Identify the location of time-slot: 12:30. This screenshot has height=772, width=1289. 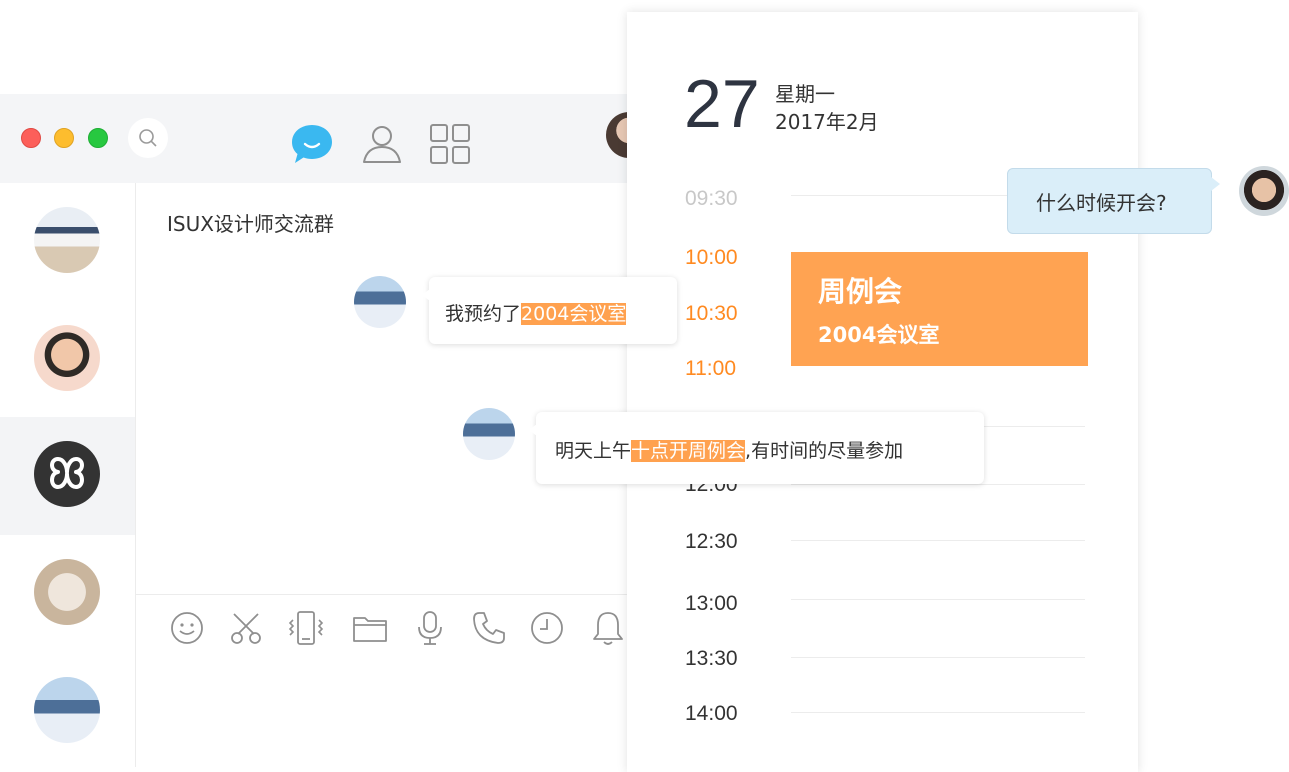
(711, 542).